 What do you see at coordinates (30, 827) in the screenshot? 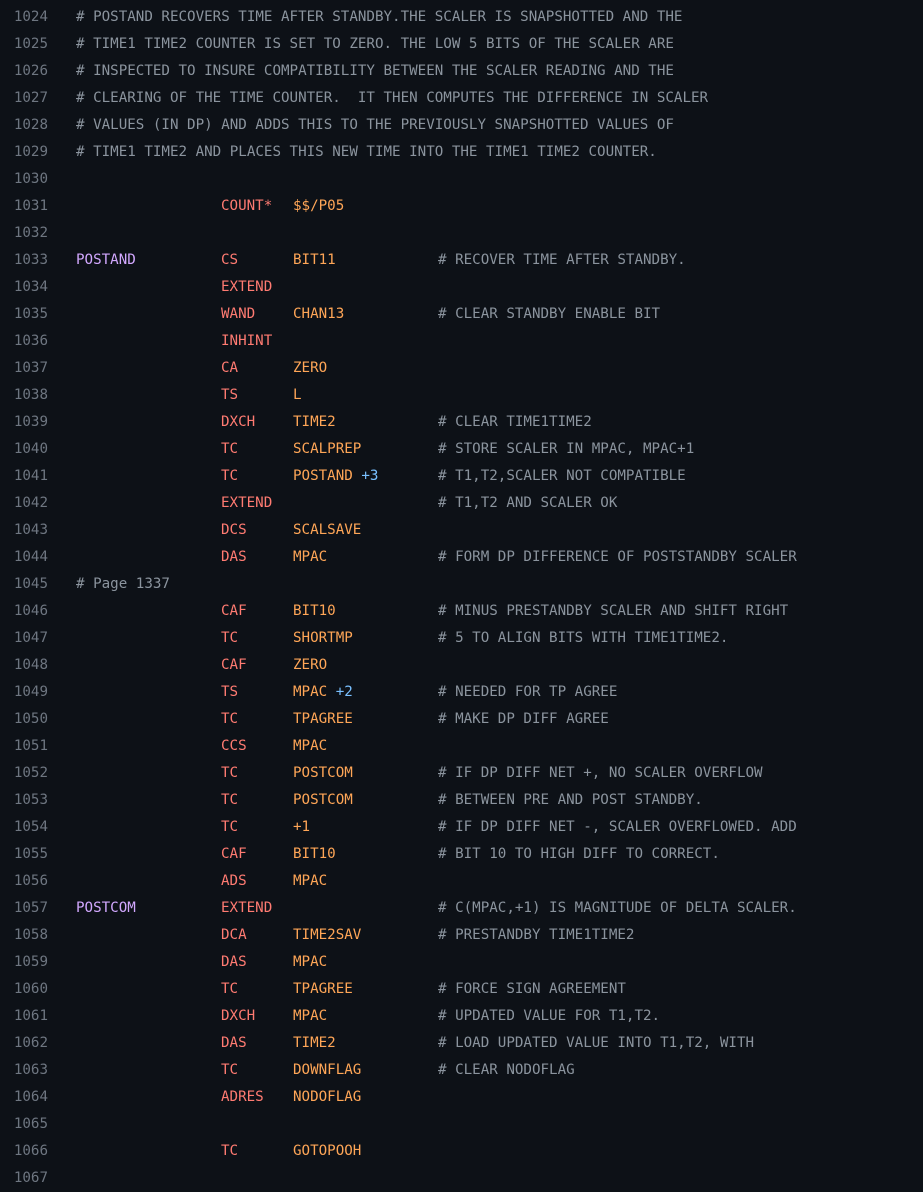
I see `line-number: 1054` at bounding box center [30, 827].